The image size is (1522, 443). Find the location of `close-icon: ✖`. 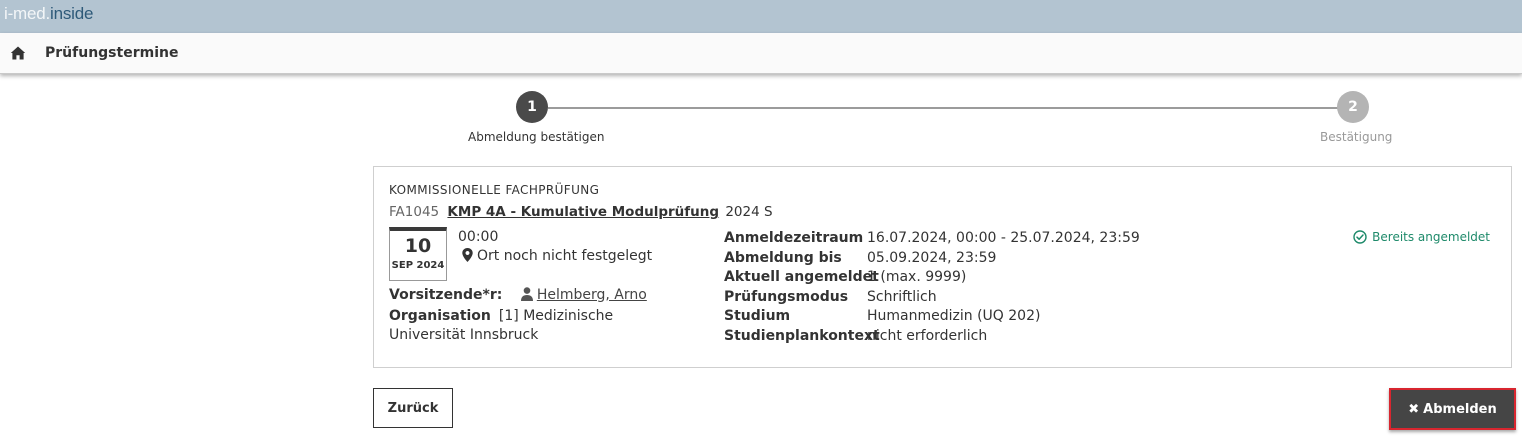

close-icon: ✖ is located at coordinates (1414, 409).